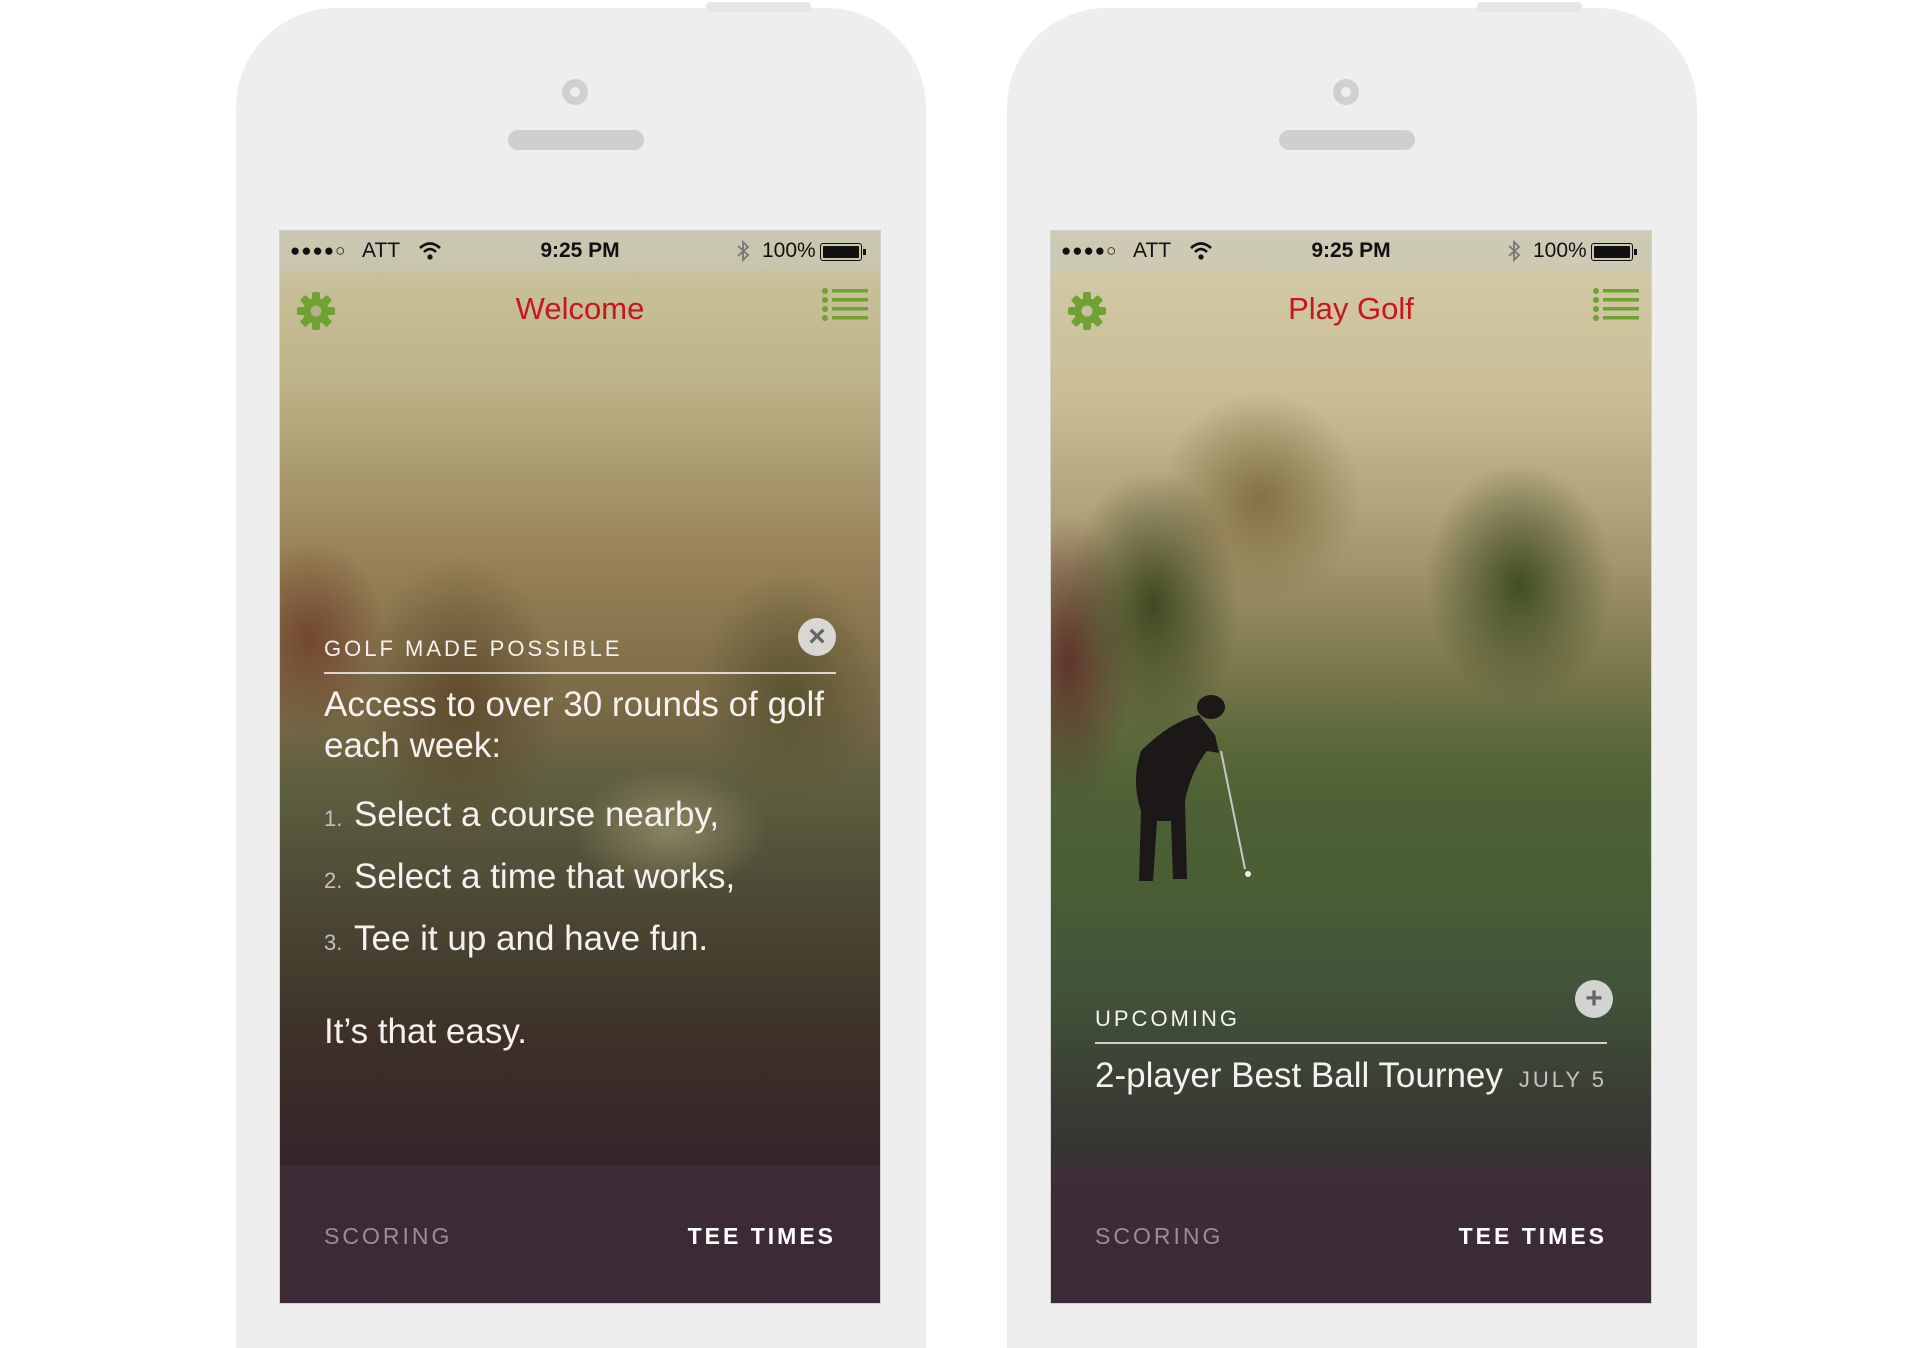 The width and height of the screenshot is (1925, 1348). Describe the element at coordinates (545, 876) in the screenshot. I see `step-text: Select a time that works,` at that location.